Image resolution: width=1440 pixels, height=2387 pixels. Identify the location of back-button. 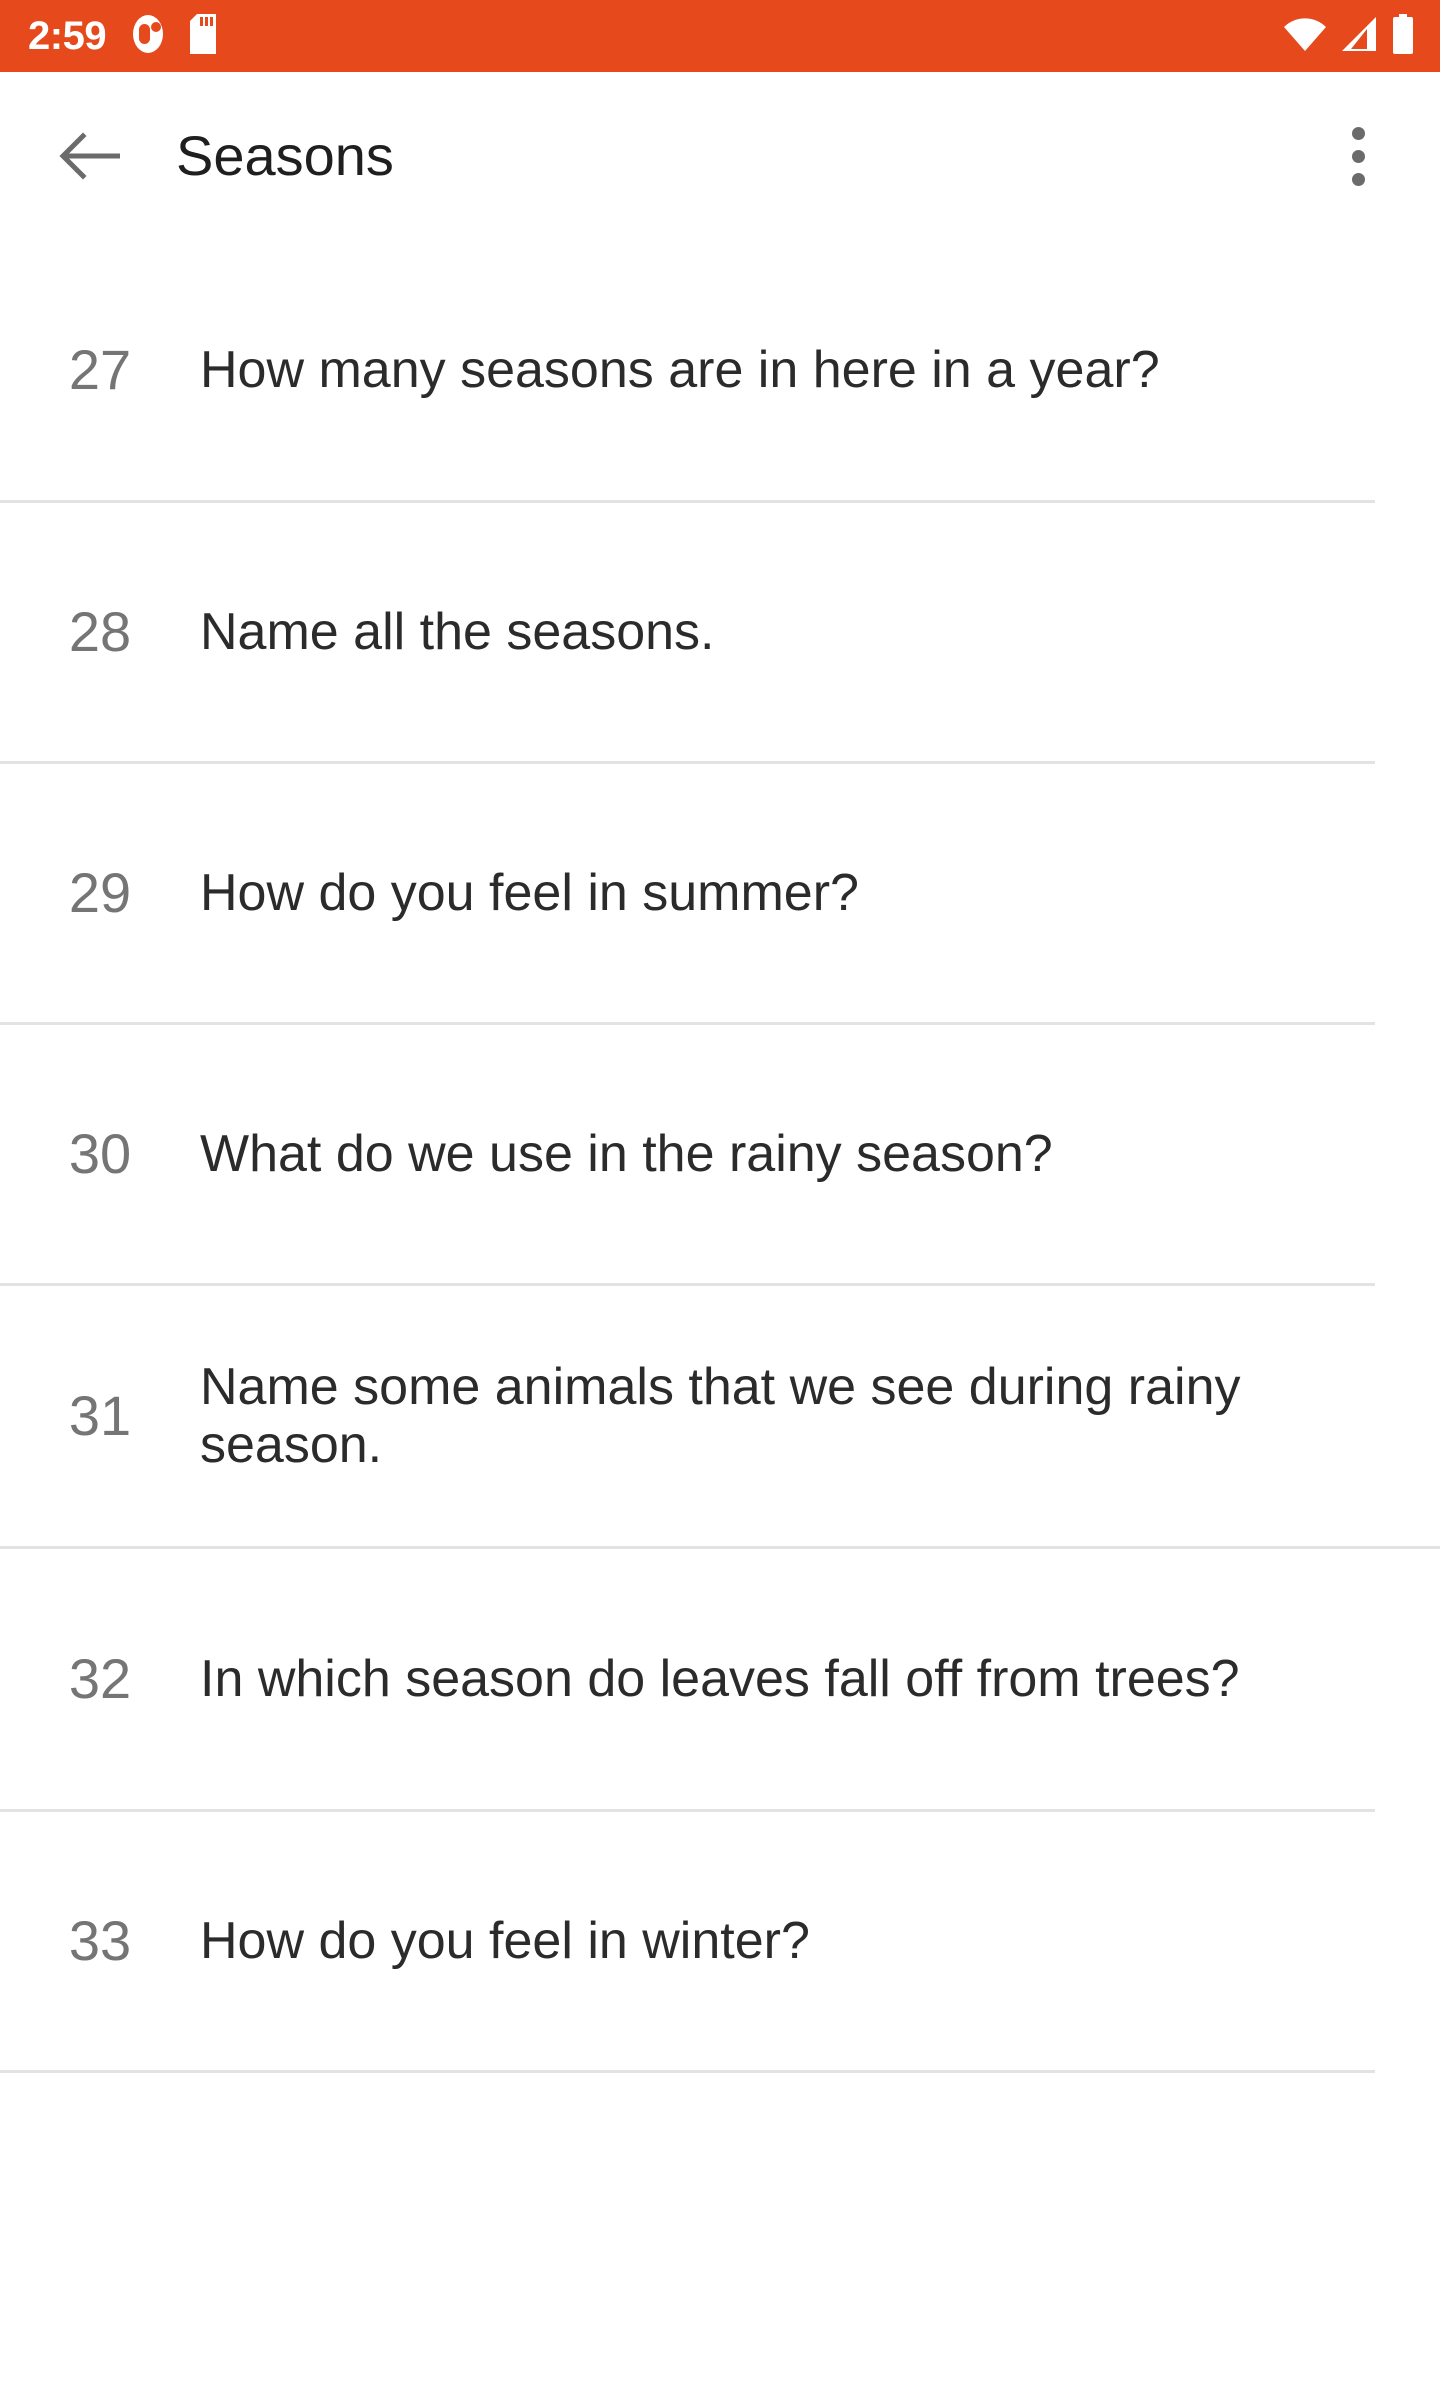
(90, 156).